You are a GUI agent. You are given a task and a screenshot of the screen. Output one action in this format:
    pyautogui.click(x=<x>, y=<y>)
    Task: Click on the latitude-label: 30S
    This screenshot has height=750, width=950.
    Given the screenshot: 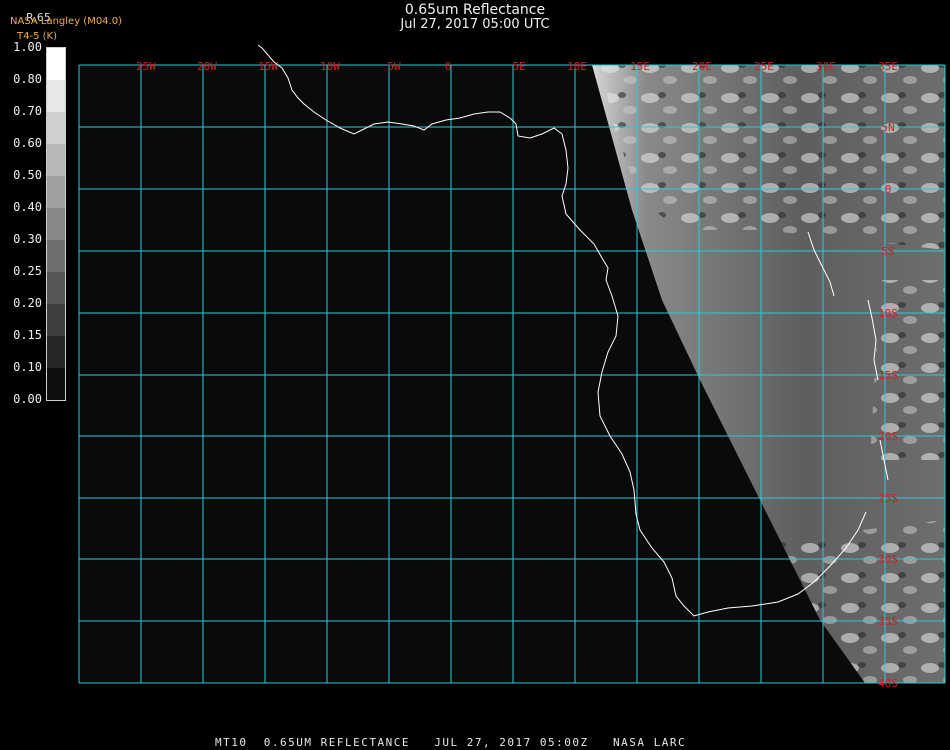 What is the action you would take?
    pyautogui.click(x=888, y=559)
    